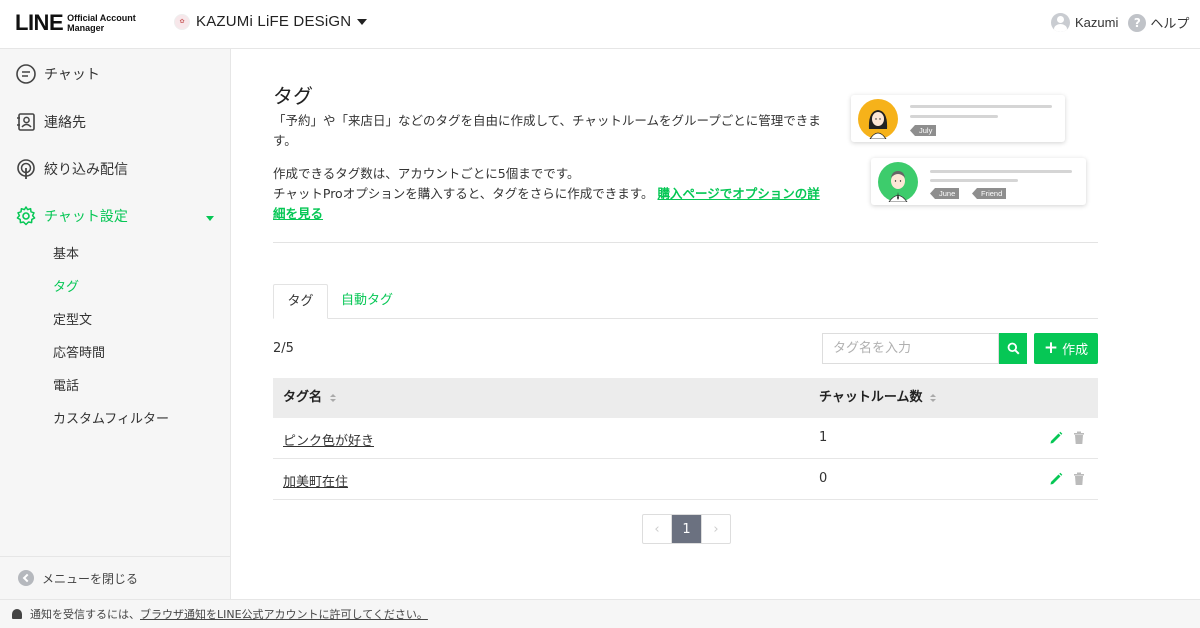 This screenshot has height=628, width=1200. I want to click on tag-table: タグ名 チャットルーム数 ピンク色が好き 1 加美町在住 0, so click(685, 439).